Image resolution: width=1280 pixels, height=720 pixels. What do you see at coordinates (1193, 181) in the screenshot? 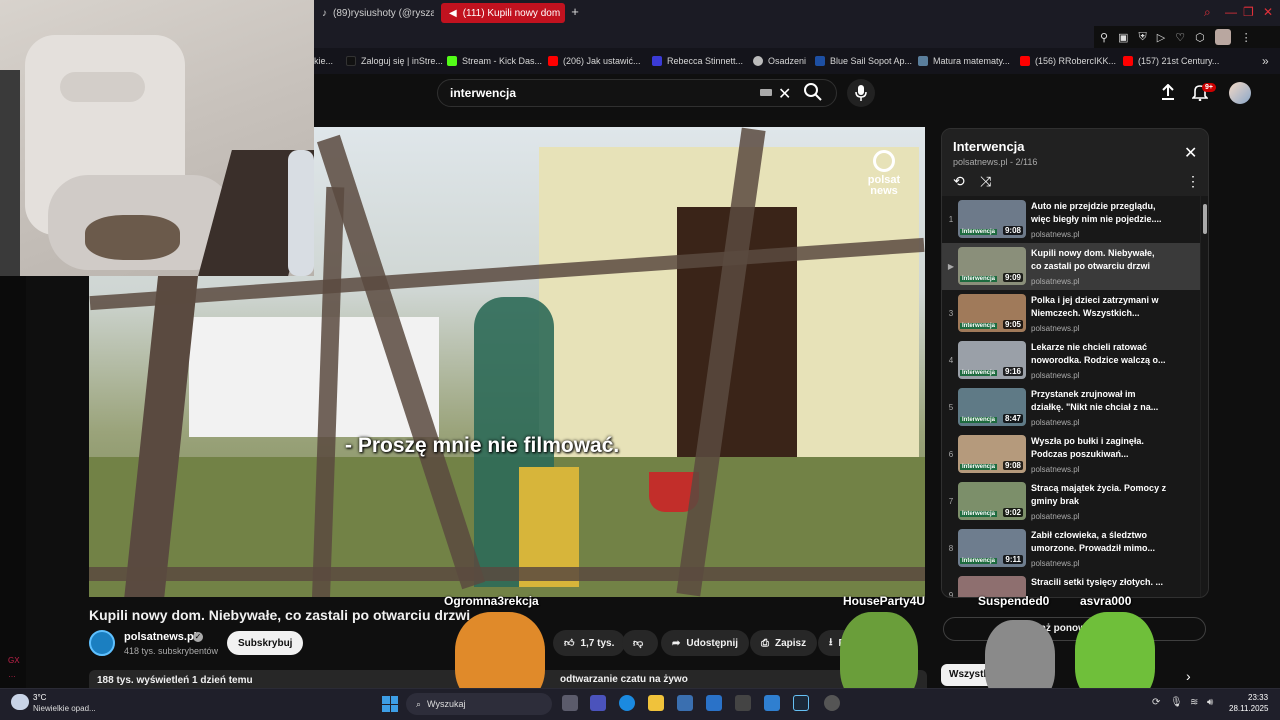
I see `more-options-icon: ⋮` at bounding box center [1193, 181].